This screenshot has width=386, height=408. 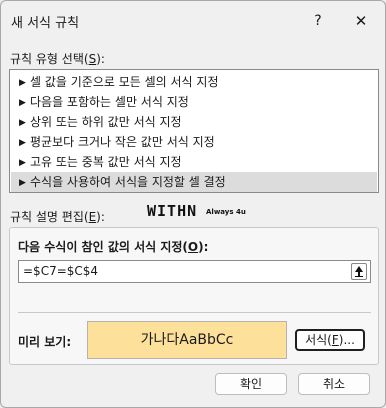 I want to click on range-select-button, so click(x=359, y=271).